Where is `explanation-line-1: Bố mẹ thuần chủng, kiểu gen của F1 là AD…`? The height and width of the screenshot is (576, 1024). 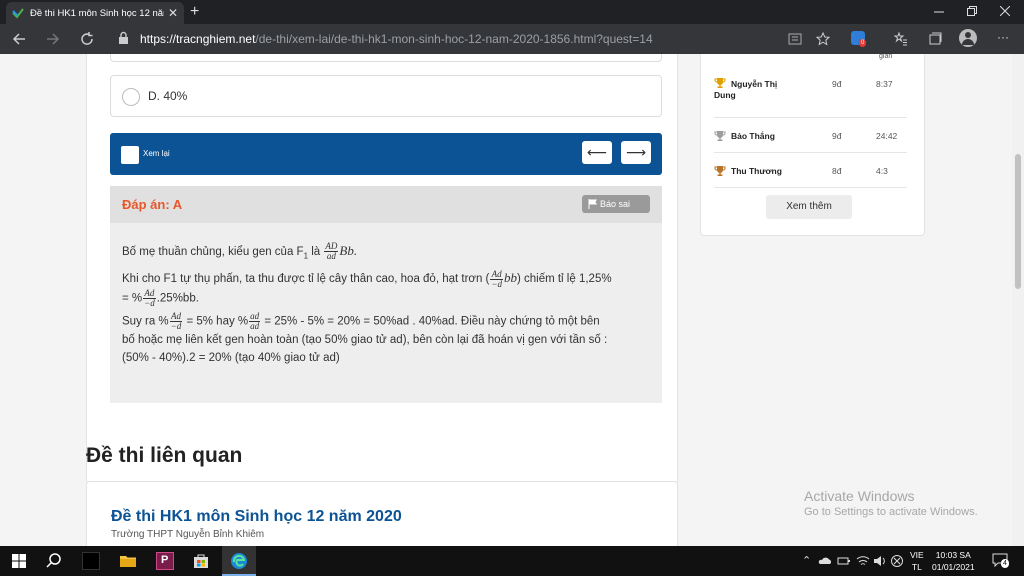
explanation-line-1: Bố mẹ thuần chủng, kiểu gen của F1 là AD… is located at coordinates (240, 251).